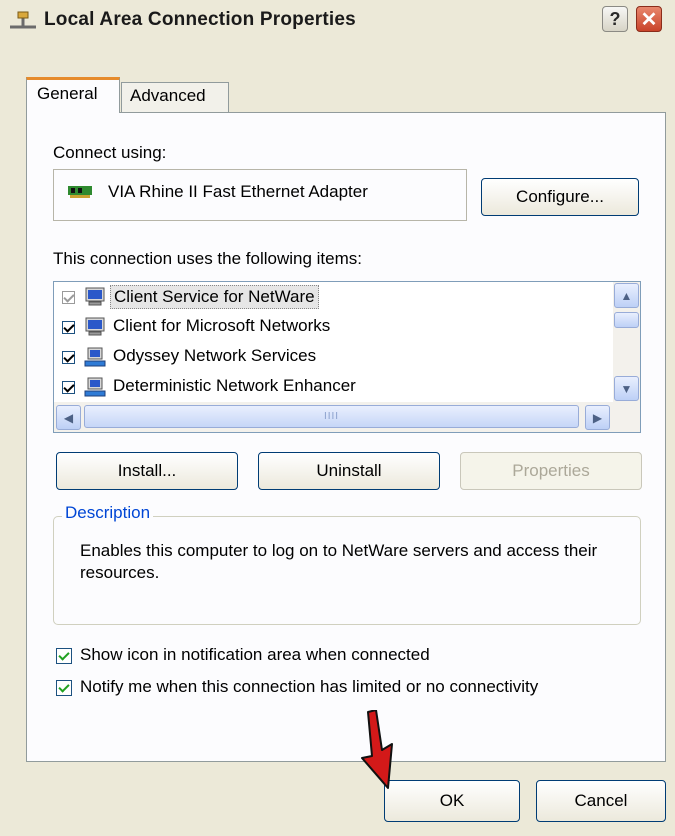  I want to click on list-item: Client for Microsoft Networks, so click(334, 327).